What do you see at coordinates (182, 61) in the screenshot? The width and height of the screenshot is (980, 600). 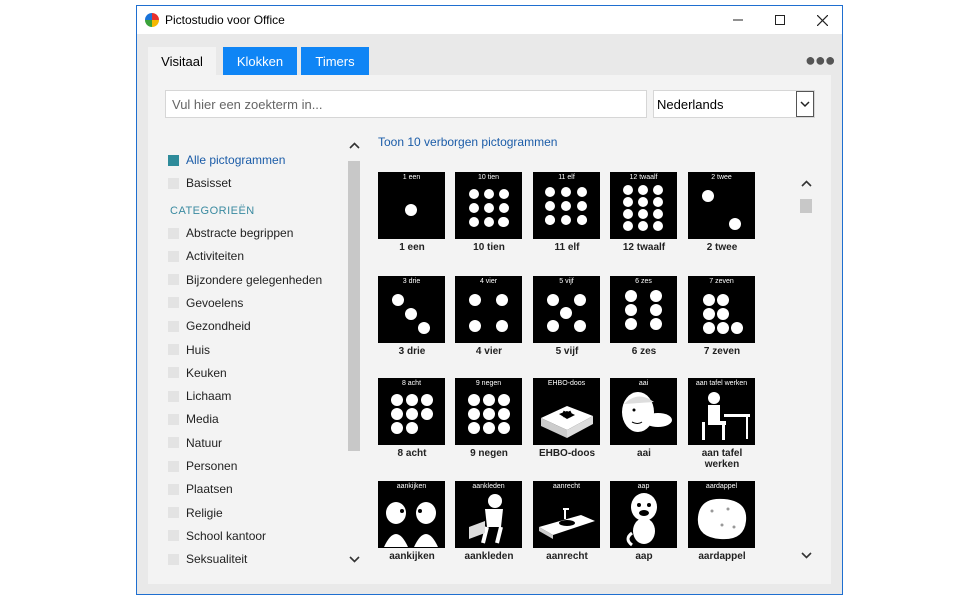 I see `tab-visitaal: Visitaal` at bounding box center [182, 61].